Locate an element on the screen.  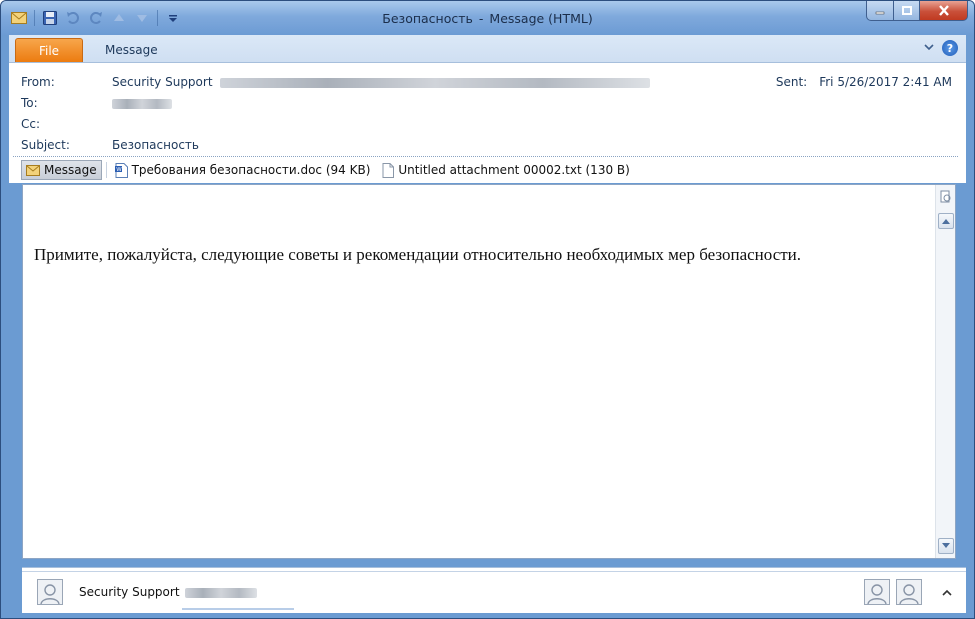
envelope-icon is located at coordinates (33, 170).